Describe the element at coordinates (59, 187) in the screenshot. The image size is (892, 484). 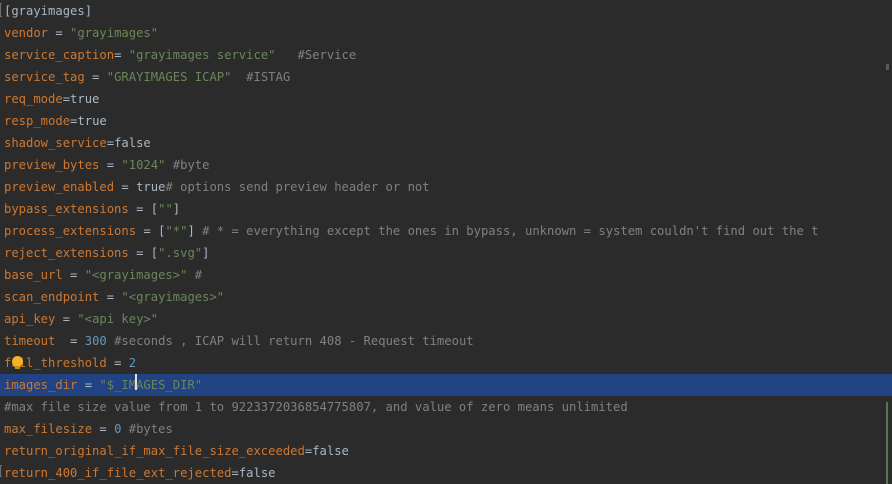
I see `token-key: preview_enabled` at that location.